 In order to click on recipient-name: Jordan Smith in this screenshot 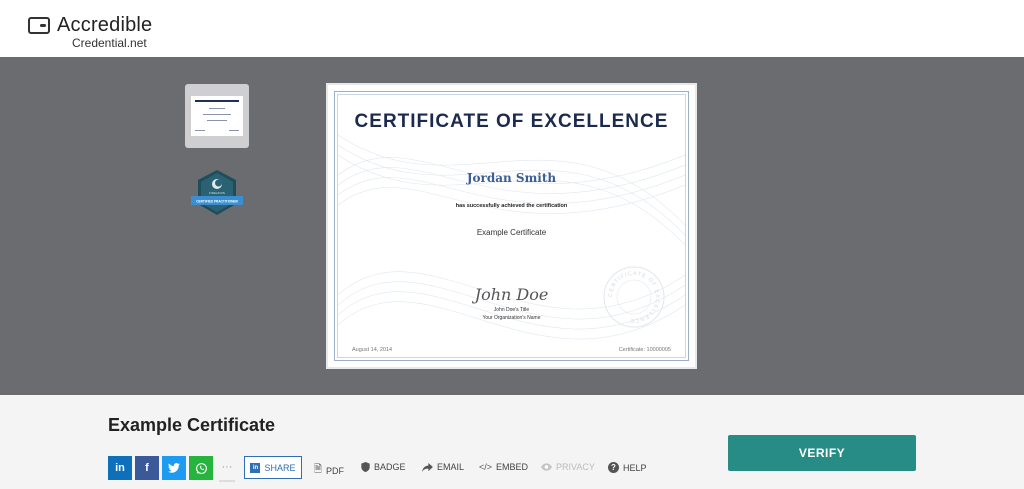, I will do `click(511, 178)`.